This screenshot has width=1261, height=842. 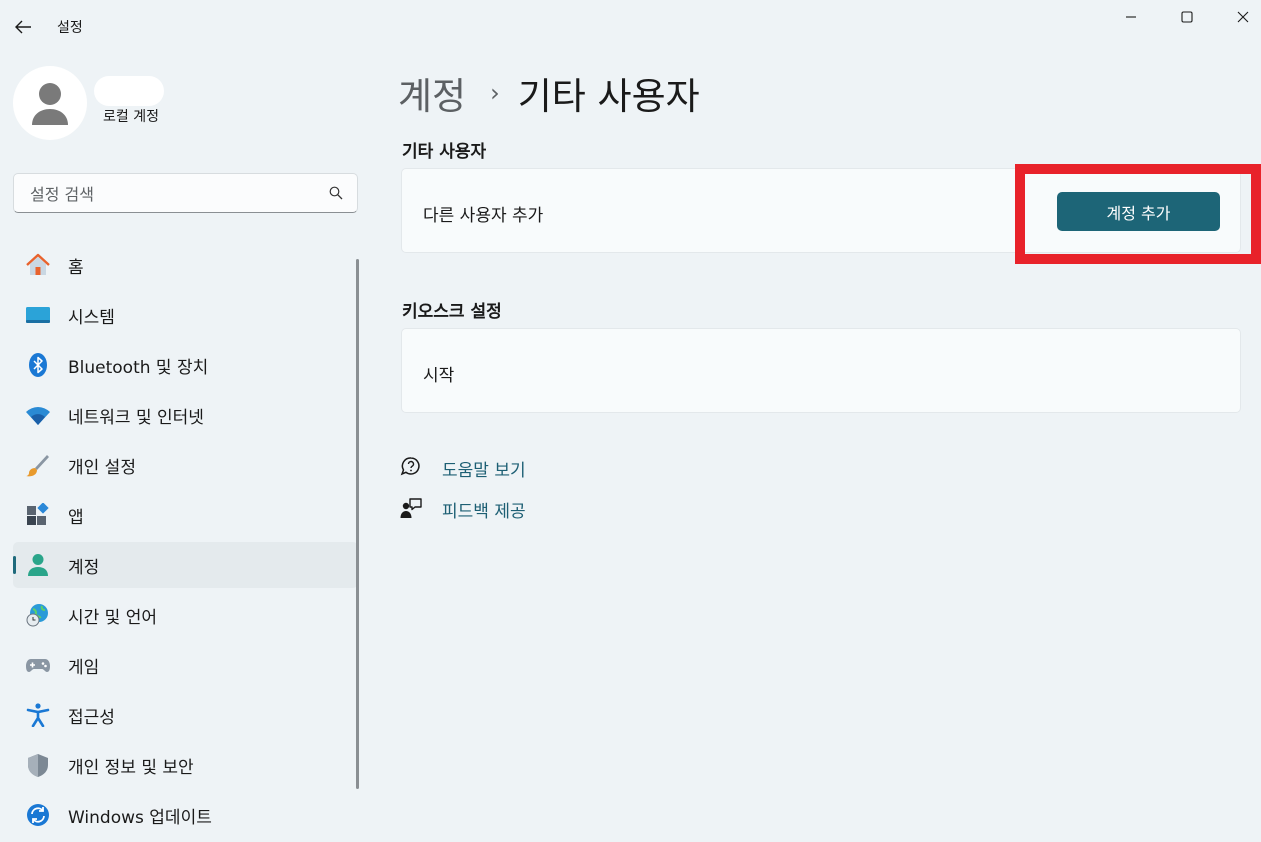 What do you see at coordinates (113, 617) in the screenshot?
I see `sidebar-item-label: 시간 및 언어` at bounding box center [113, 617].